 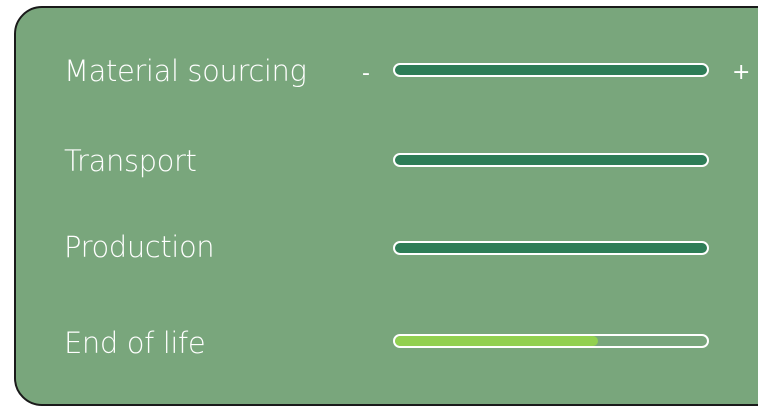 What do you see at coordinates (366, 73) in the screenshot?
I see `scale-minus-sign: -` at bounding box center [366, 73].